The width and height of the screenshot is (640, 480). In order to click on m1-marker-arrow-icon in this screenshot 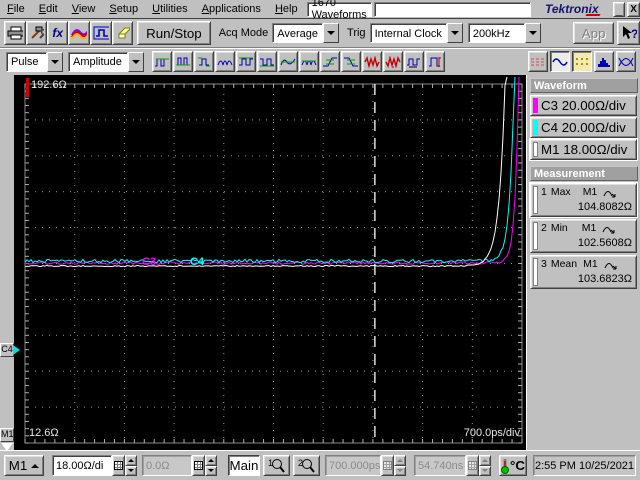, I will do `click(7, 447)`.